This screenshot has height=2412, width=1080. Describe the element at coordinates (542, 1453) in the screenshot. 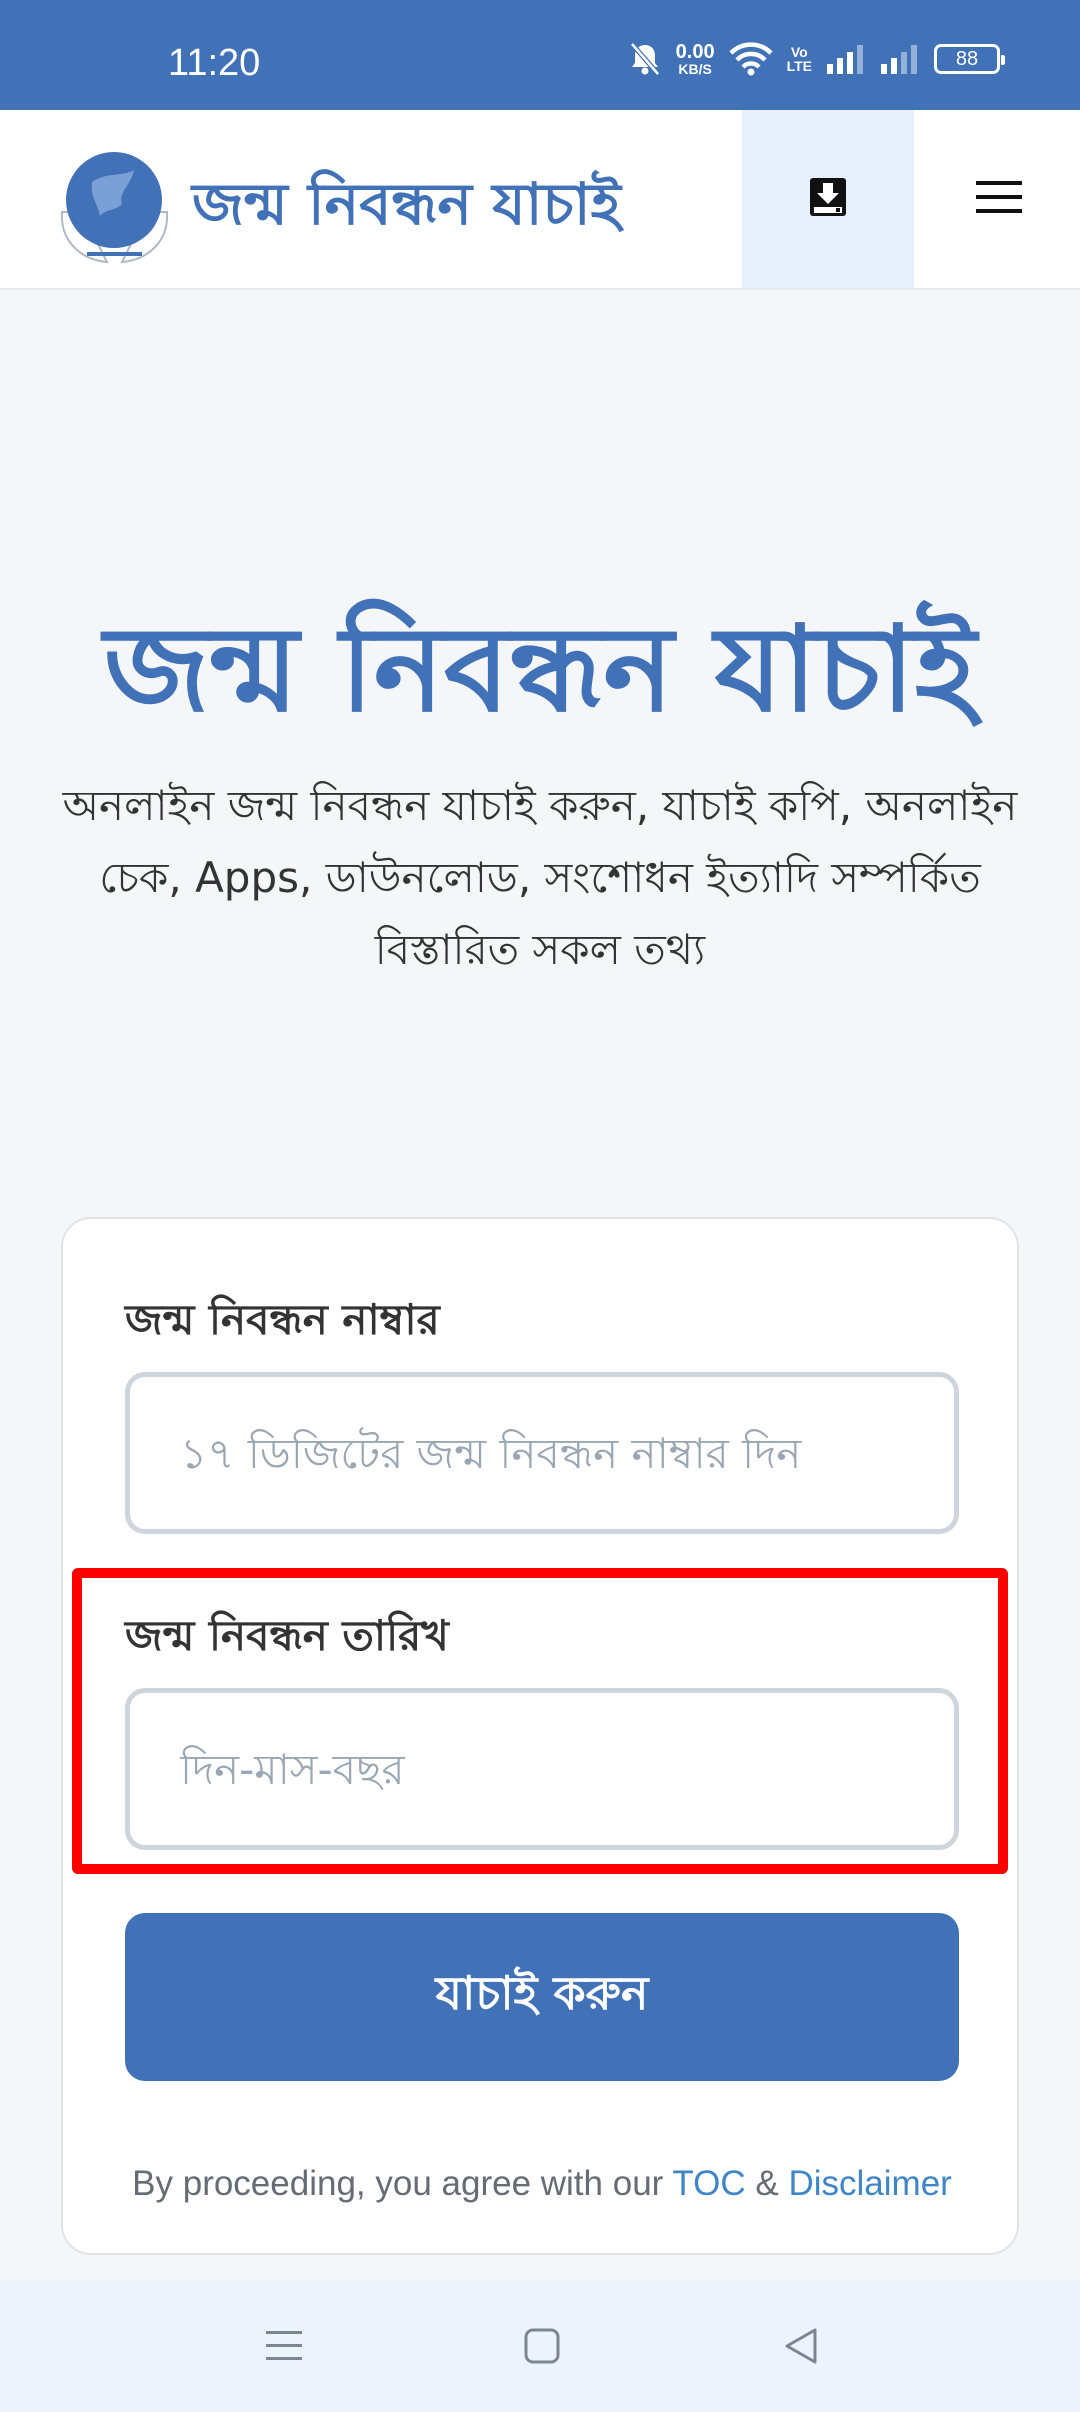

I see `reg-number-input` at that location.